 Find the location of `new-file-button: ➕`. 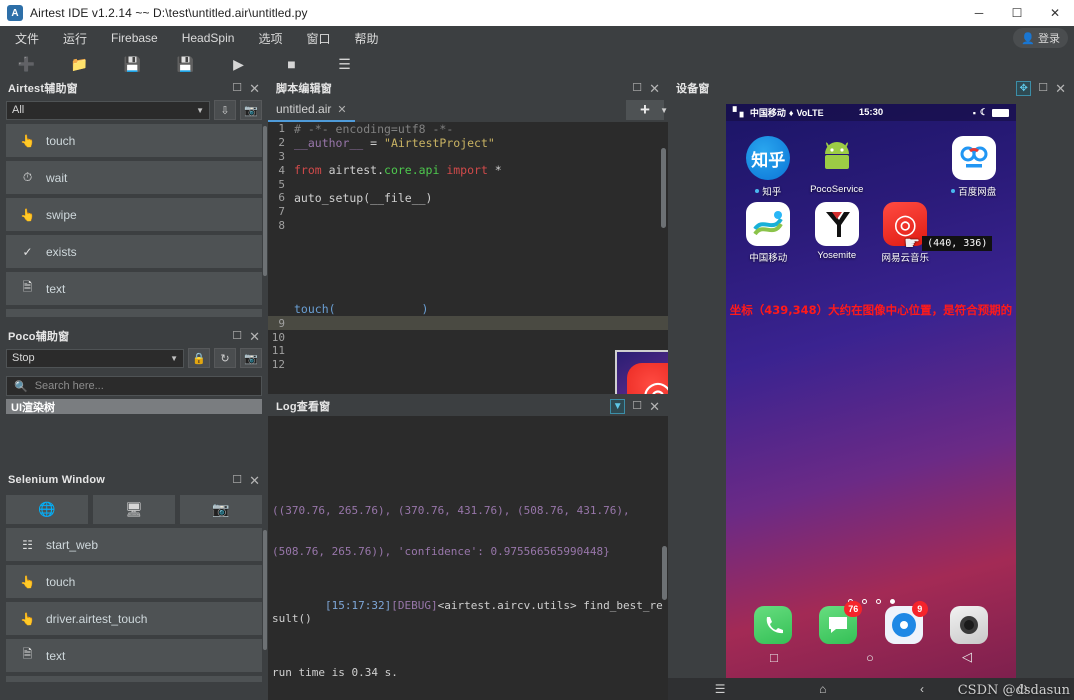

new-file-button: ➕ is located at coordinates (26, 64).